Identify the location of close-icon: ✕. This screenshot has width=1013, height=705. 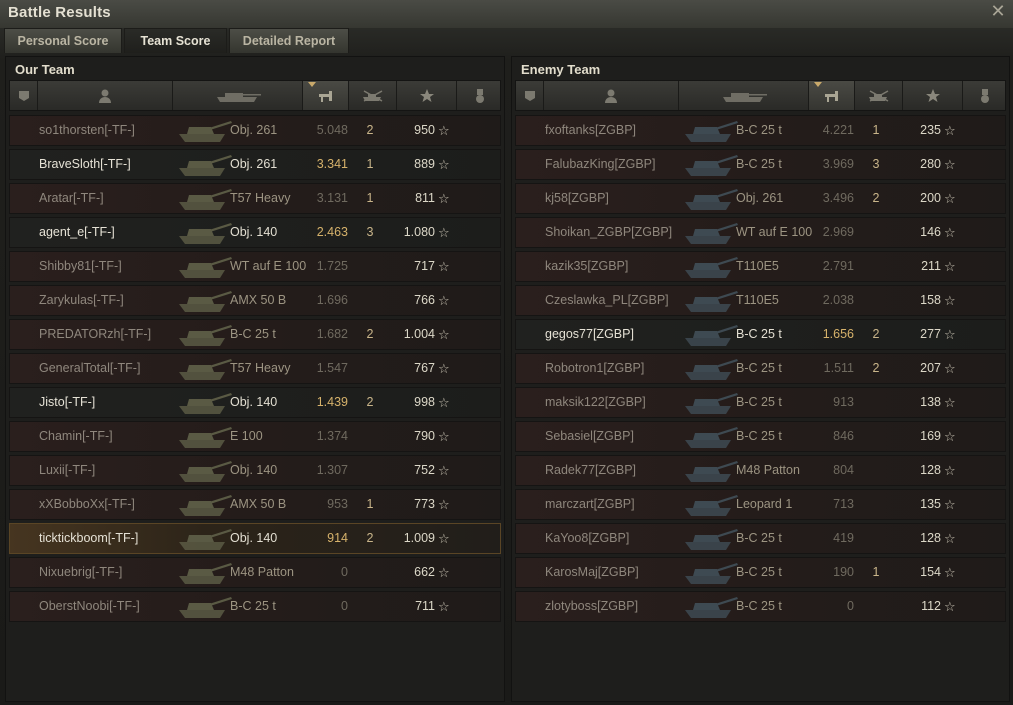
(998, 11).